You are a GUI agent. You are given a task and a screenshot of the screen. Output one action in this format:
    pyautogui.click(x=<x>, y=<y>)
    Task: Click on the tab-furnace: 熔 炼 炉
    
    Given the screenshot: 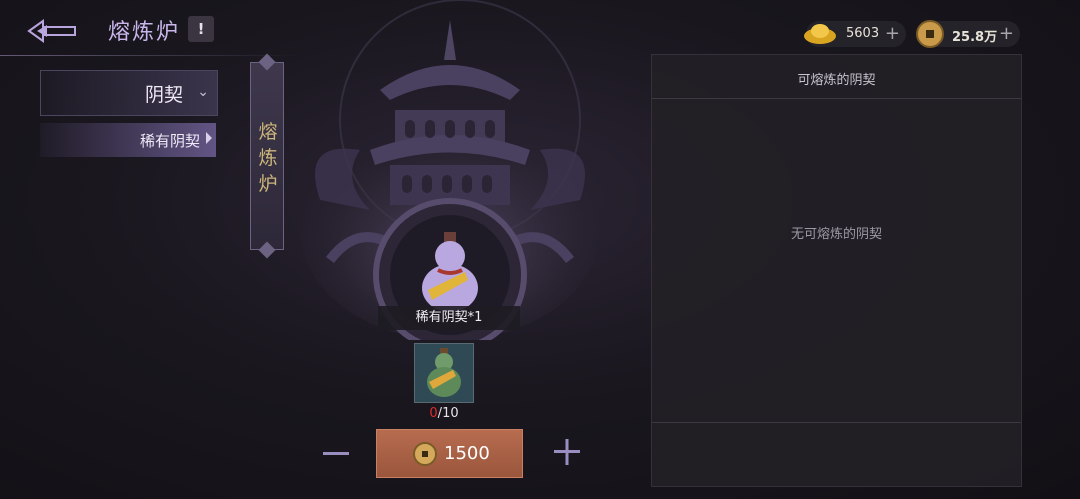 What is the action you would take?
    pyautogui.click(x=267, y=156)
    